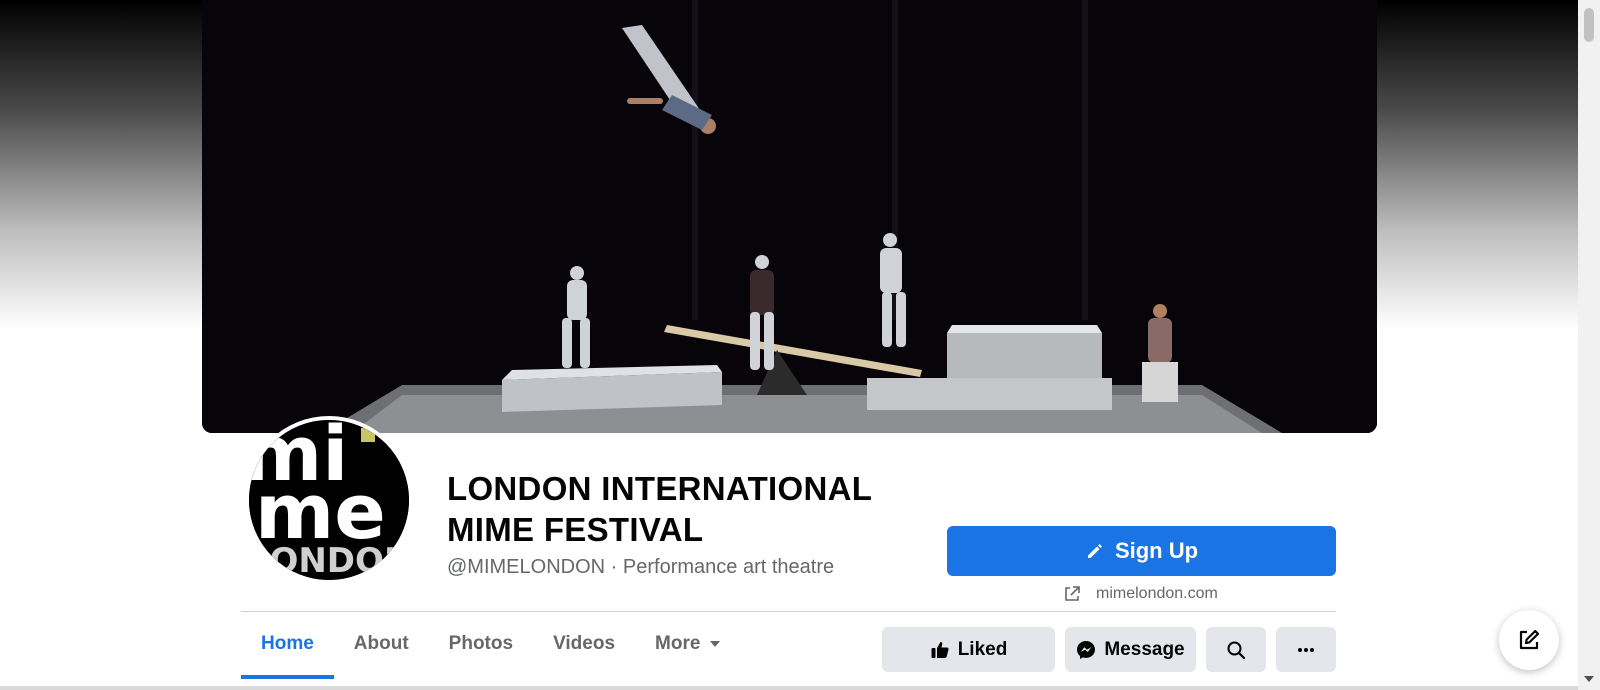 Image resolution: width=1600 pixels, height=690 pixels. I want to click on sign-up-label: Sign Up, so click(1156, 550).